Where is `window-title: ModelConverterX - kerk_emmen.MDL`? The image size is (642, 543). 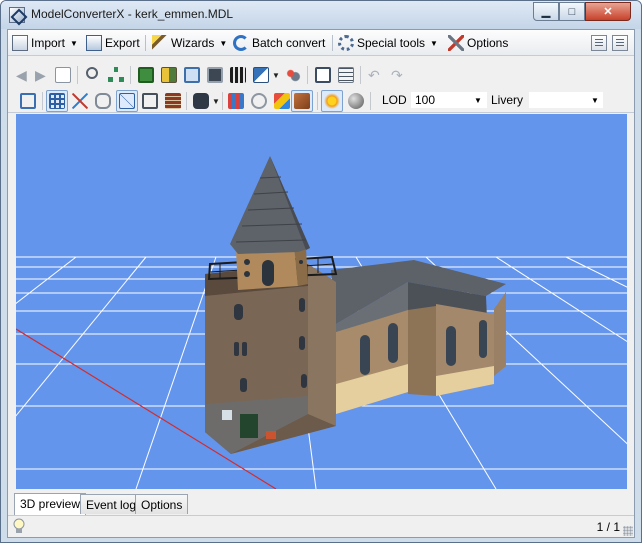 window-title: ModelConverterX - kerk_emmen.MDL is located at coordinates (132, 14).